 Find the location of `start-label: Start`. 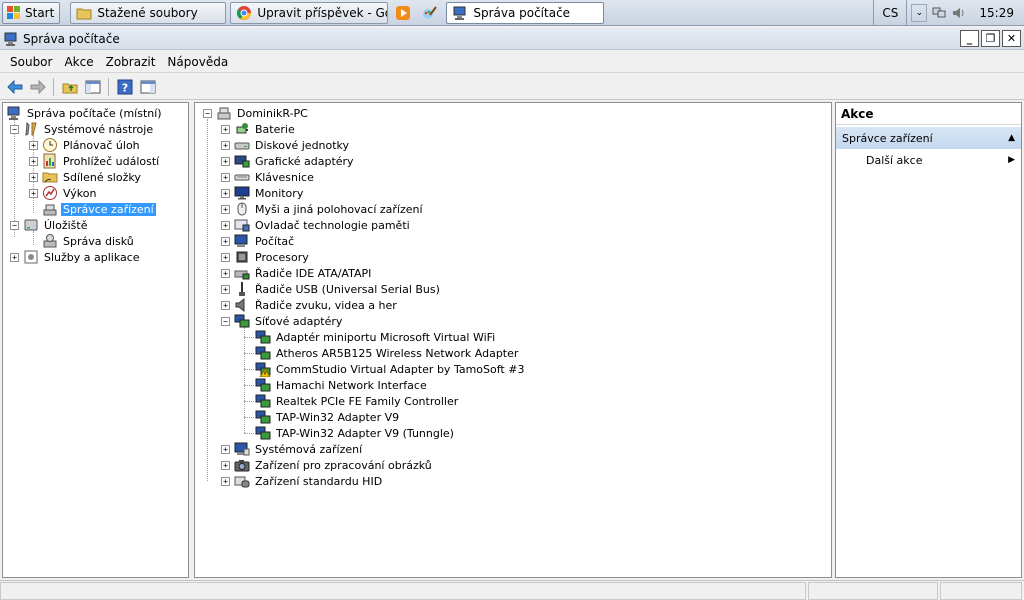

start-label: Start is located at coordinates (40, 12).